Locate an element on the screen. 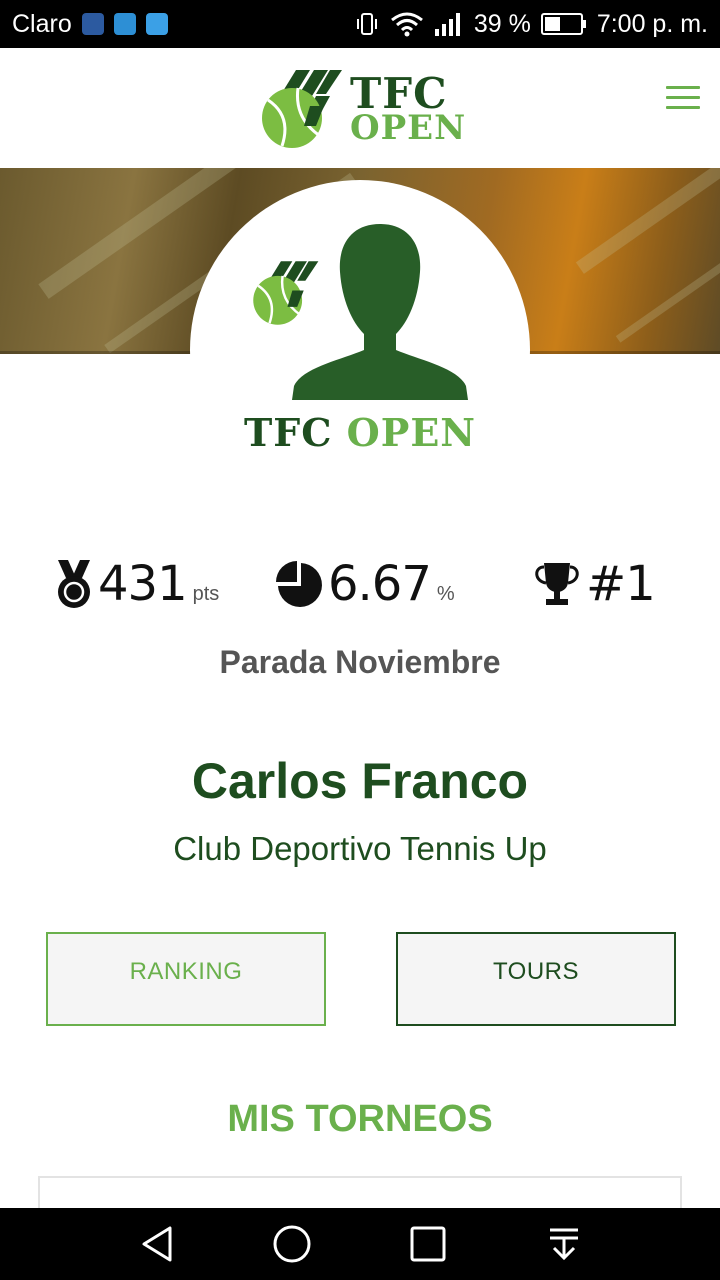 The height and width of the screenshot is (1280, 720). stat-percent: 6.67 % is located at coordinates (364, 584).